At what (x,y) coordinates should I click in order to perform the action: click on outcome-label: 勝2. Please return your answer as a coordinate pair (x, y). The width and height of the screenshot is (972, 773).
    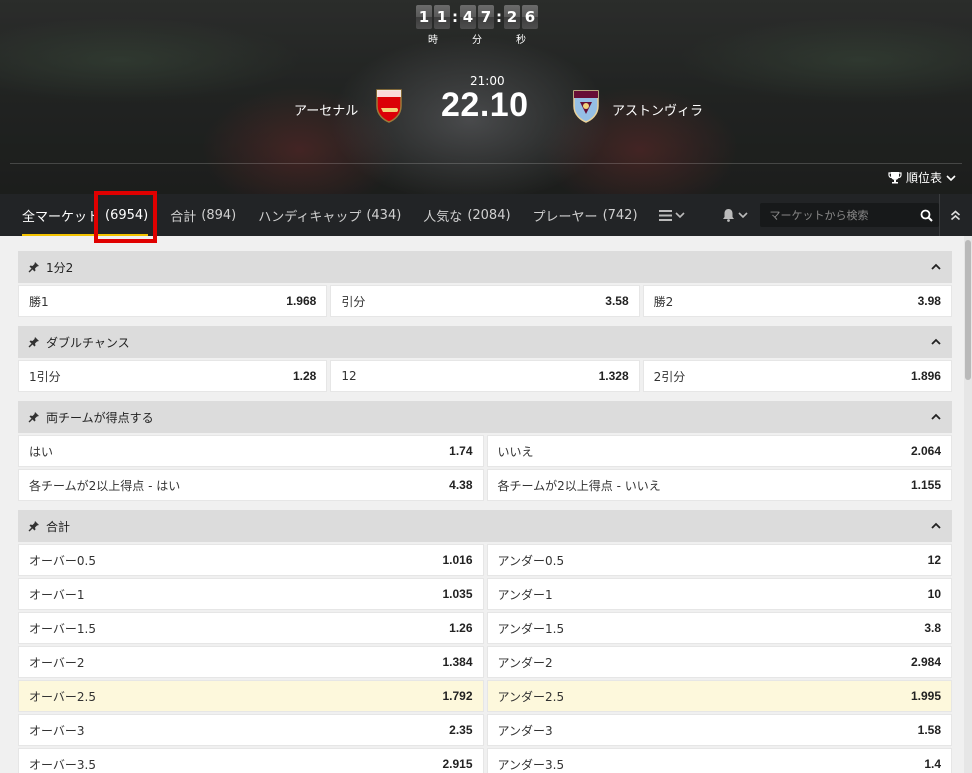
    Looking at the image, I should click on (663, 301).